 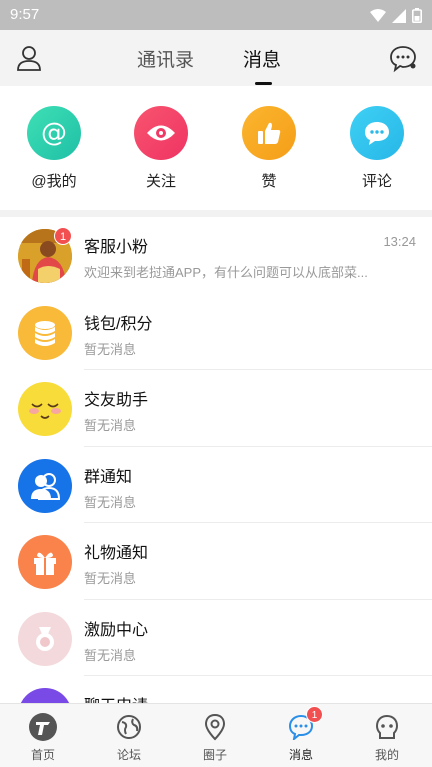 What do you see at coordinates (118, 324) in the screenshot?
I see `message-title: 钱包/积分` at bounding box center [118, 324].